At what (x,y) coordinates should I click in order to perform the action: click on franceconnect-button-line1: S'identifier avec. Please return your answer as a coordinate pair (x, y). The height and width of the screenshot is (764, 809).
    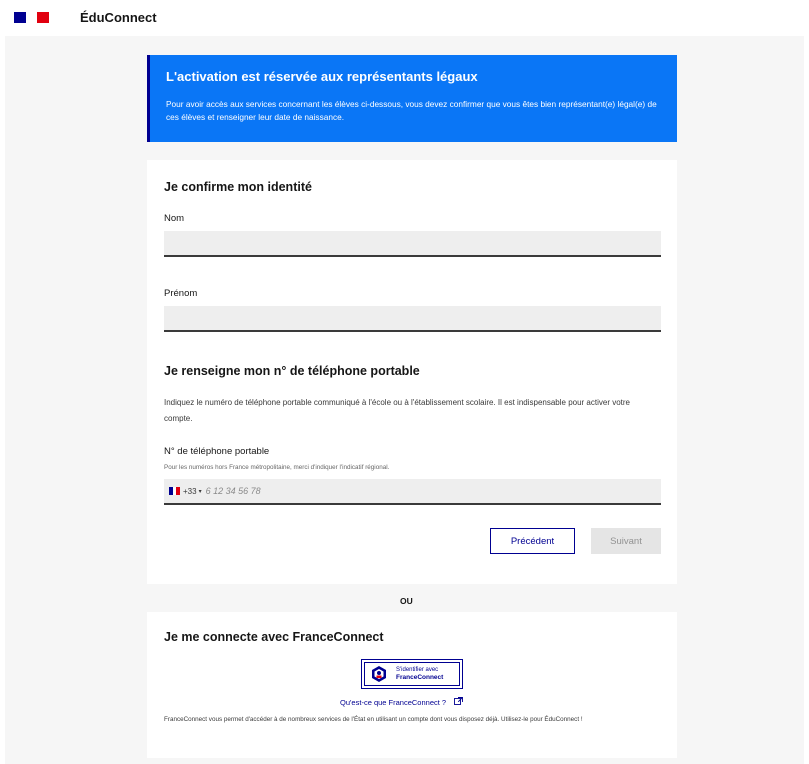
    Looking at the image, I should click on (417, 670).